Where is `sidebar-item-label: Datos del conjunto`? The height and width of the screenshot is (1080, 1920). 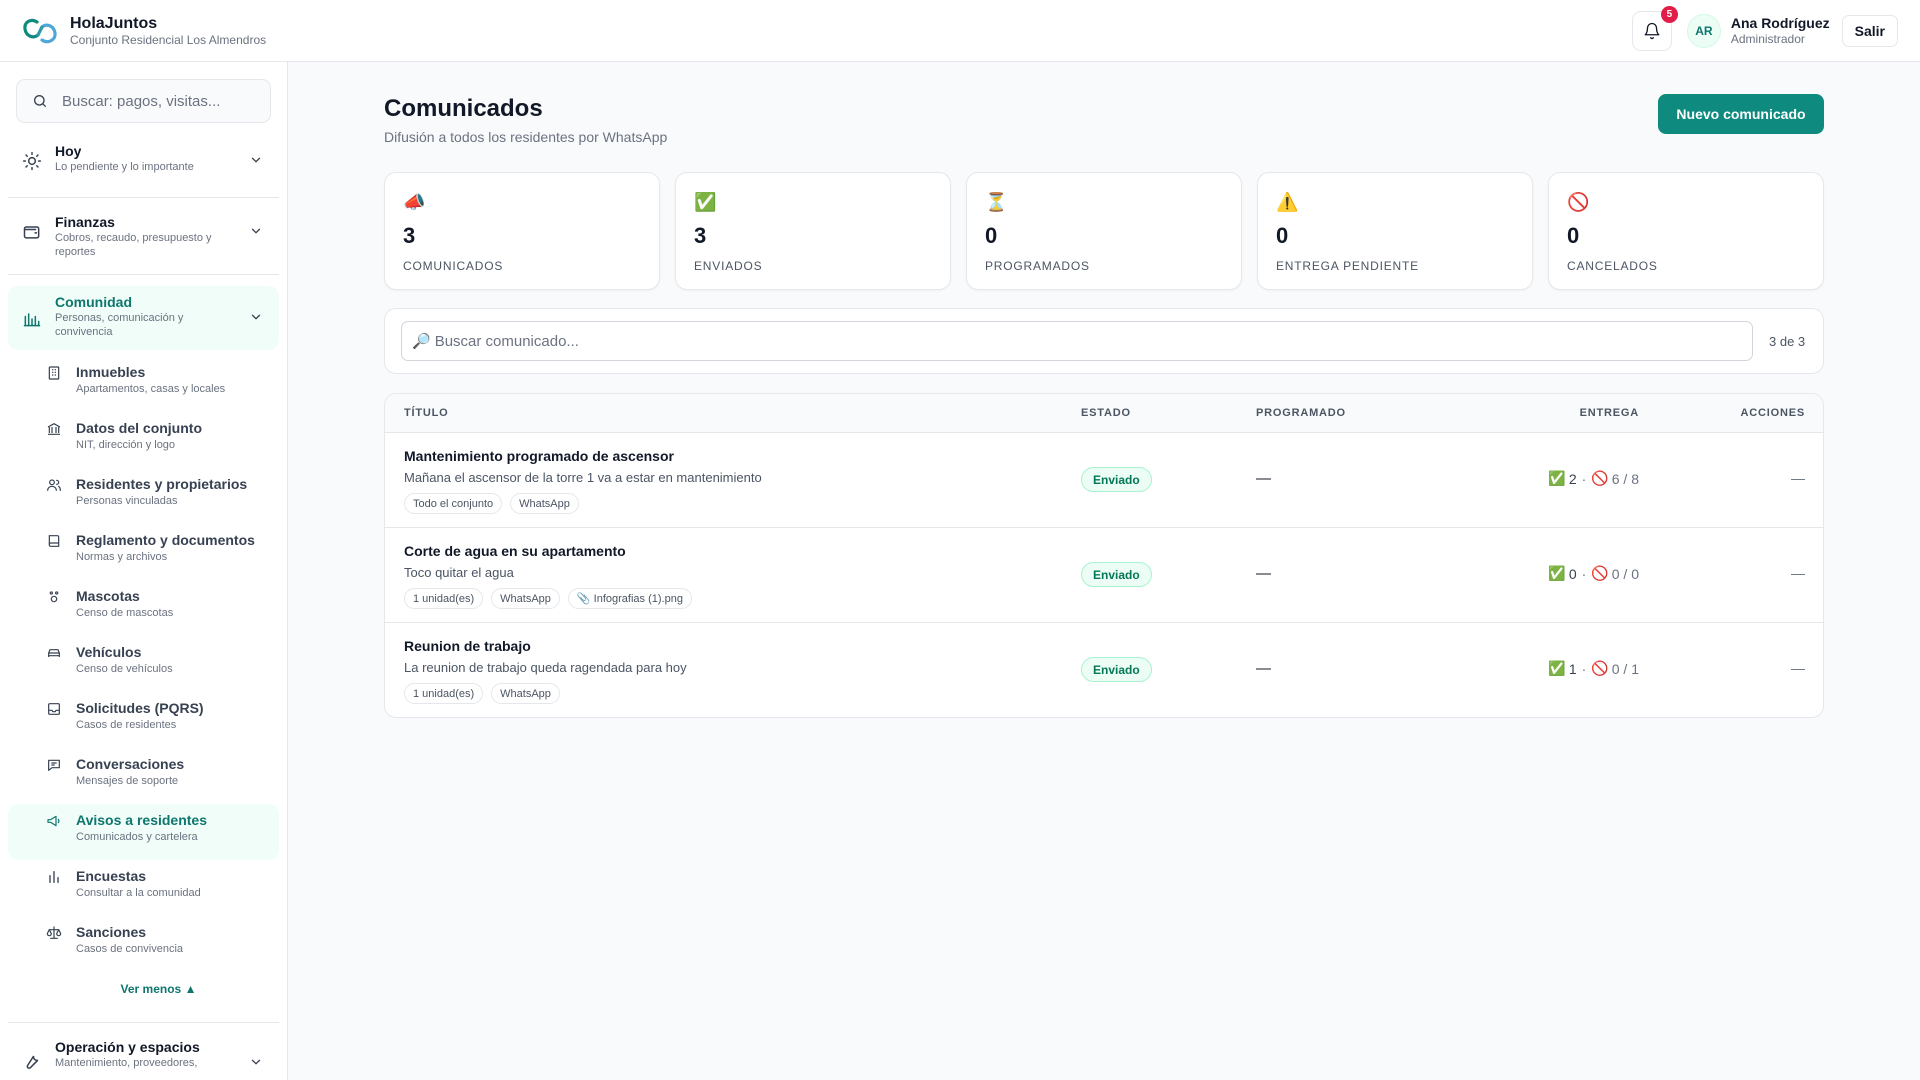
sidebar-item-label: Datos del conjunto is located at coordinates (139, 428).